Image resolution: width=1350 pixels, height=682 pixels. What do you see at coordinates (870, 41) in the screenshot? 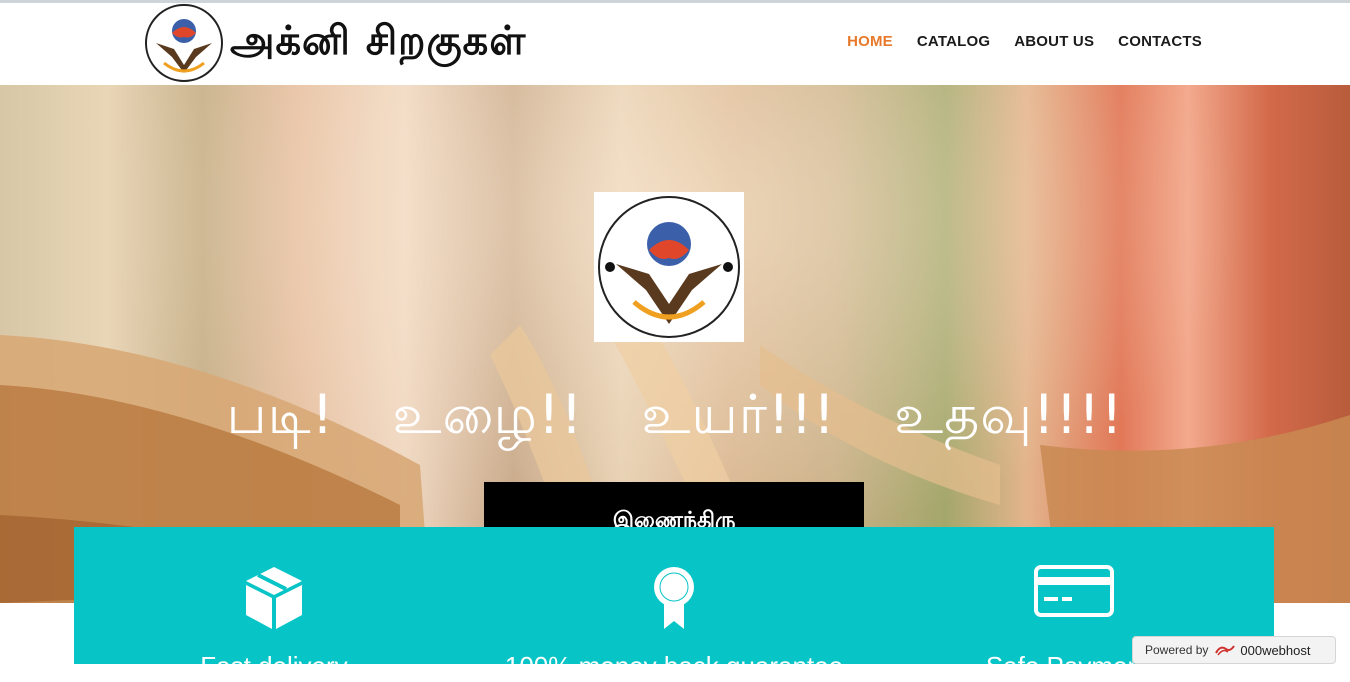
I see `nav-home: HOME` at bounding box center [870, 41].